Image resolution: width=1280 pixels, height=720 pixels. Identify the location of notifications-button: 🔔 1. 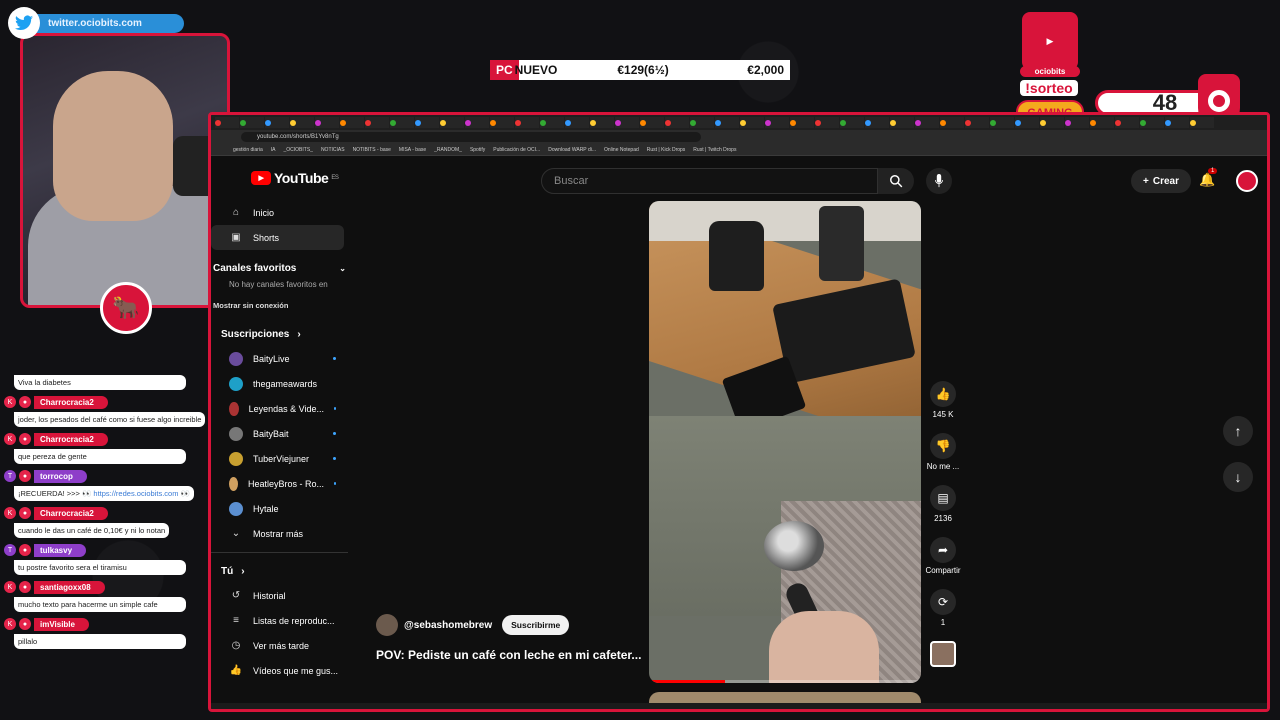
(1208, 178).